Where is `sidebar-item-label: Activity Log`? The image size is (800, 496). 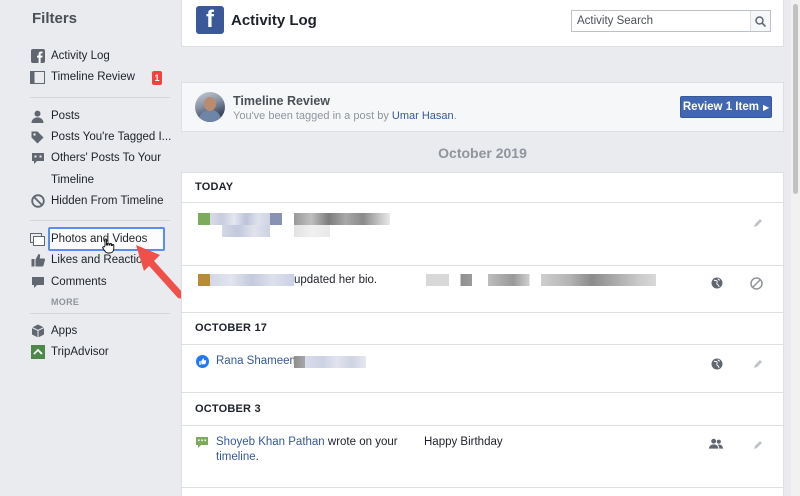 sidebar-item-label: Activity Log is located at coordinates (80, 56).